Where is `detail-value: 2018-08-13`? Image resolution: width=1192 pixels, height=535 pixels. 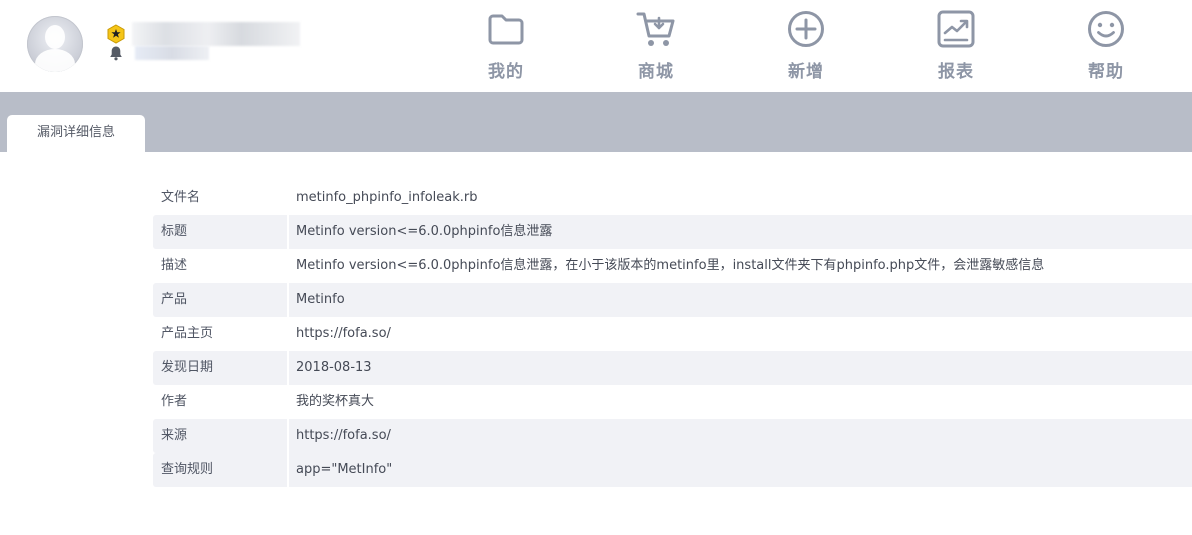
detail-value: 2018-08-13 is located at coordinates (740, 368).